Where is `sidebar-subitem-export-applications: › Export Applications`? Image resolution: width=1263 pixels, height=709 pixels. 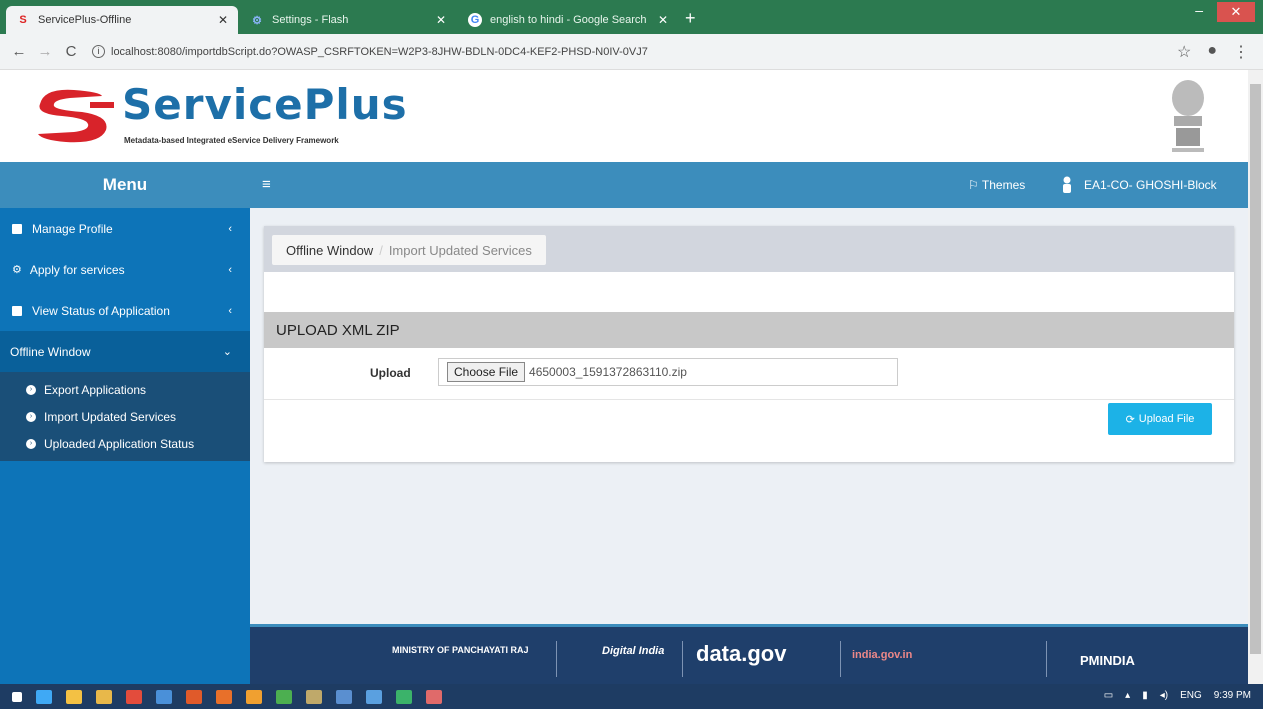 sidebar-subitem-export-applications: › Export Applications is located at coordinates (125, 389).